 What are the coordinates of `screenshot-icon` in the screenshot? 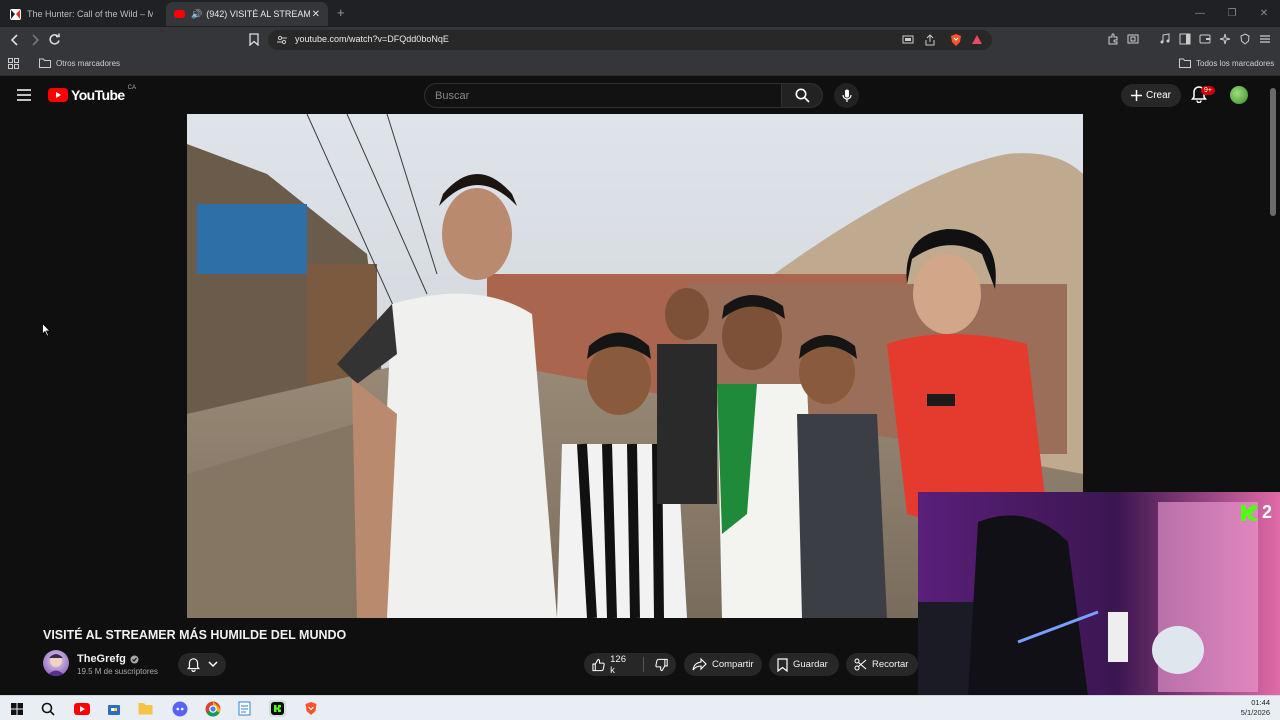 It's located at (1133, 39).